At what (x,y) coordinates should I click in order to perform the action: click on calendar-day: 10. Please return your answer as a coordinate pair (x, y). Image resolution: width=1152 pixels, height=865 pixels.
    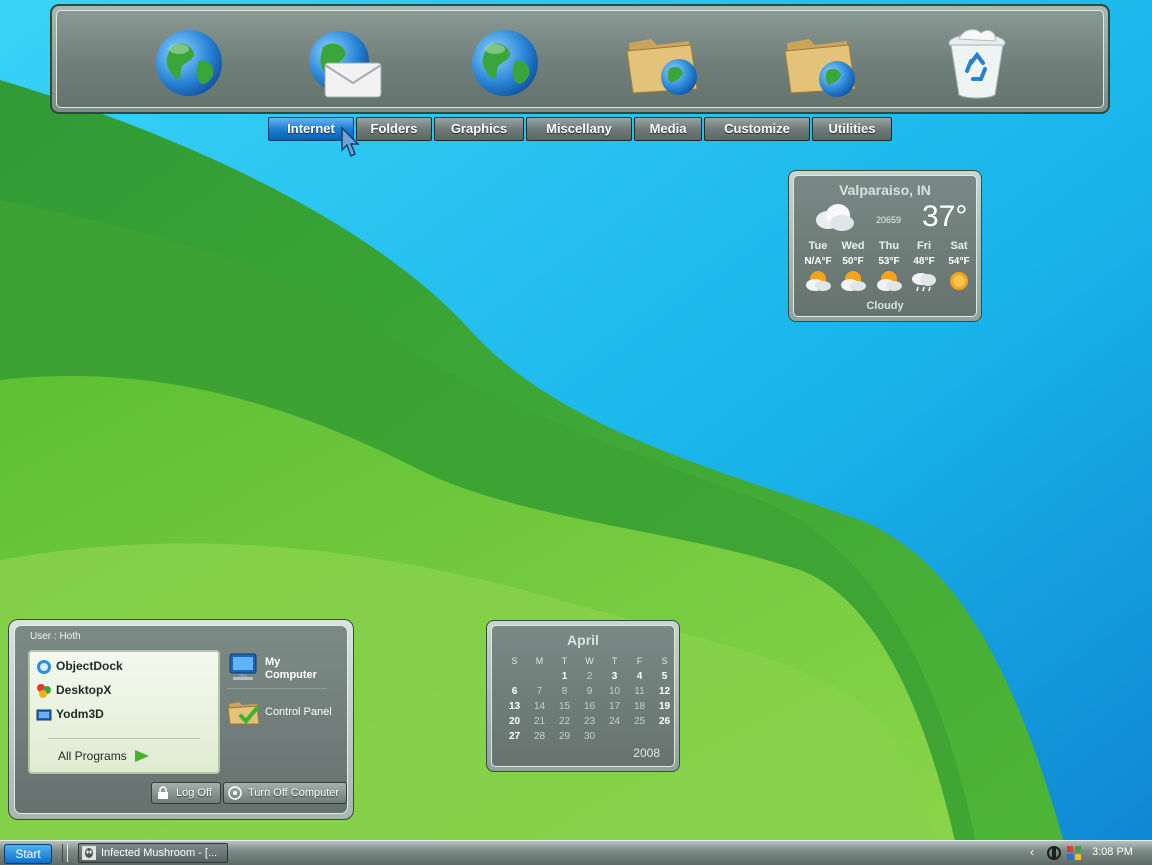
    Looking at the image, I should click on (614, 691).